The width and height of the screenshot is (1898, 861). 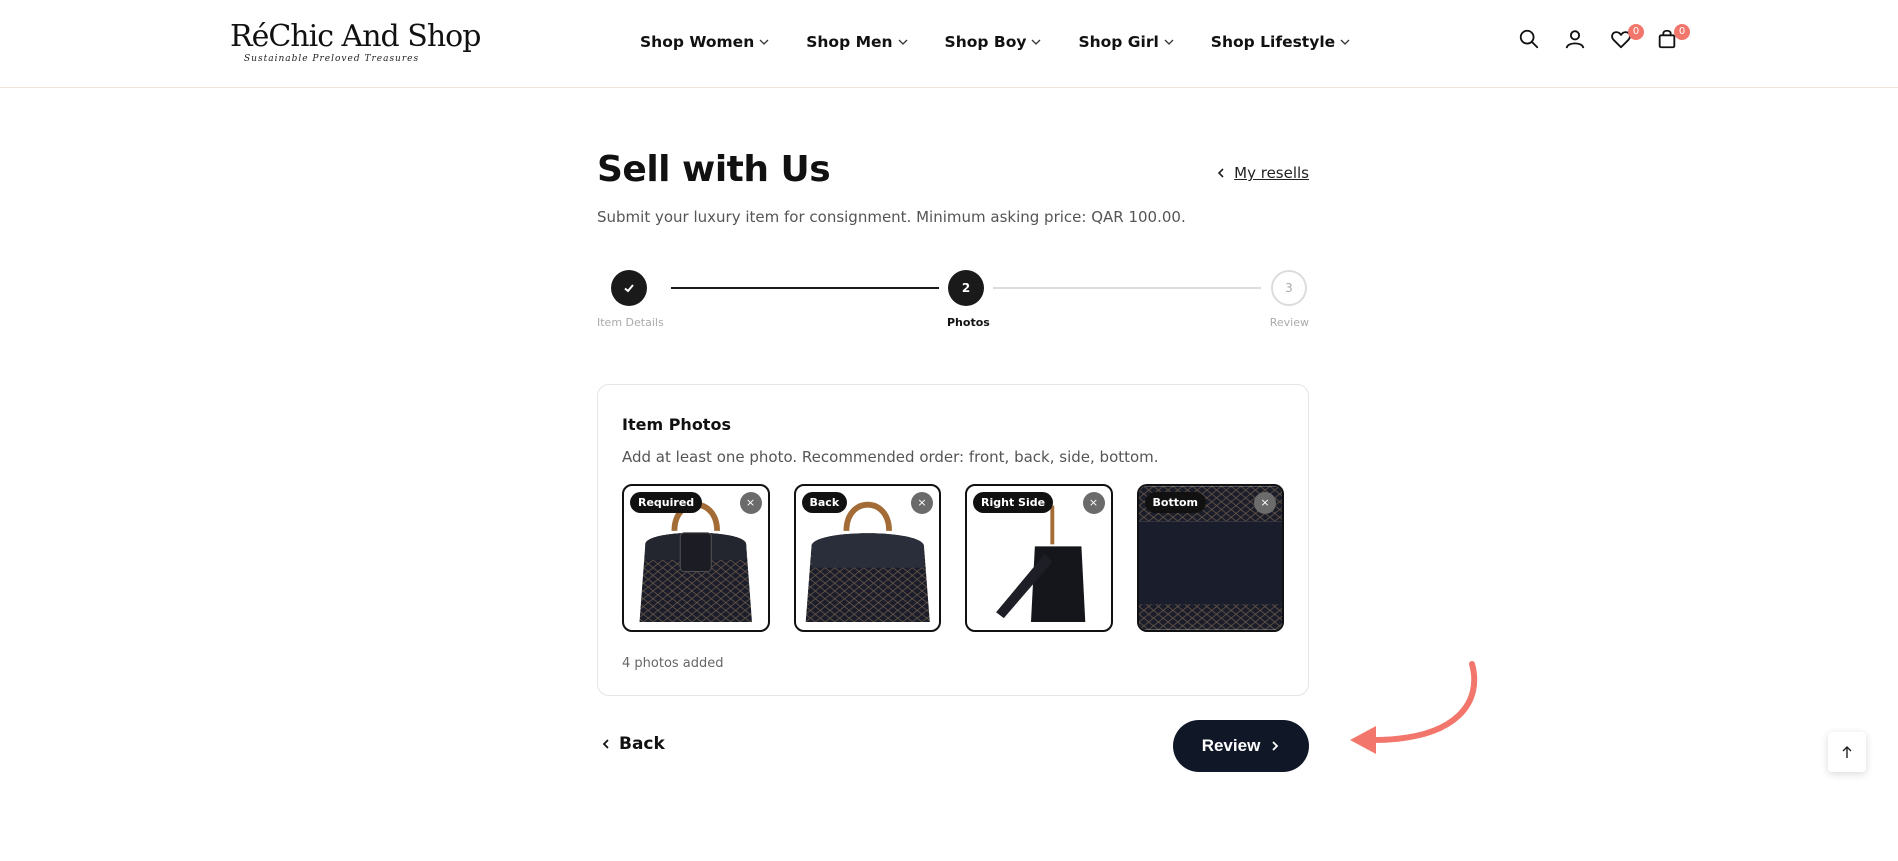 I want to click on nav-shop-men: Shop Men, so click(x=857, y=42).